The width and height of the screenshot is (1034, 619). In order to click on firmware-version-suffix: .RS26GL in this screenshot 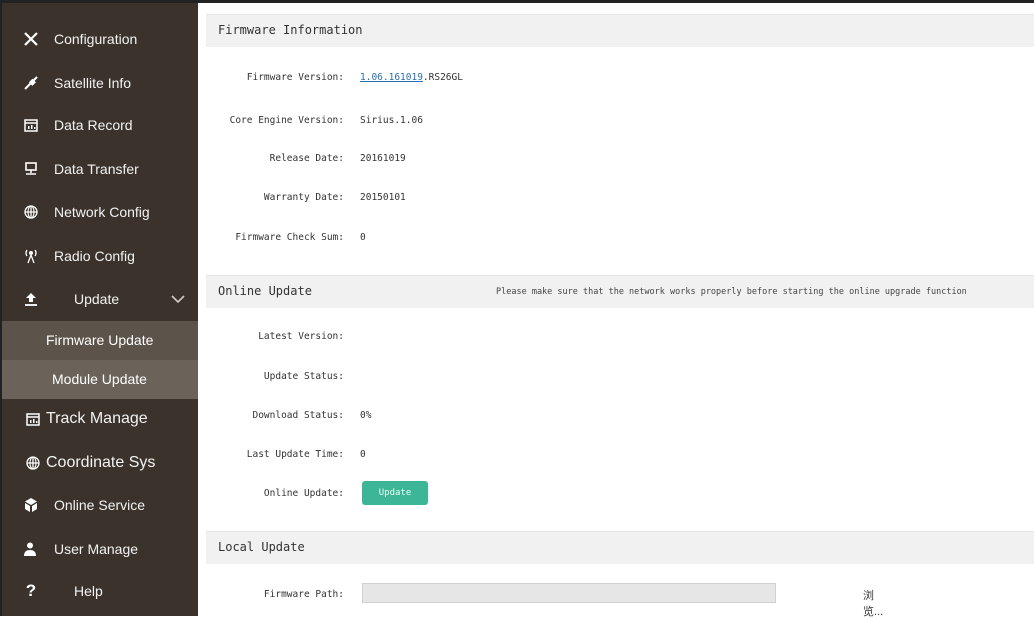, I will do `click(442, 77)`.